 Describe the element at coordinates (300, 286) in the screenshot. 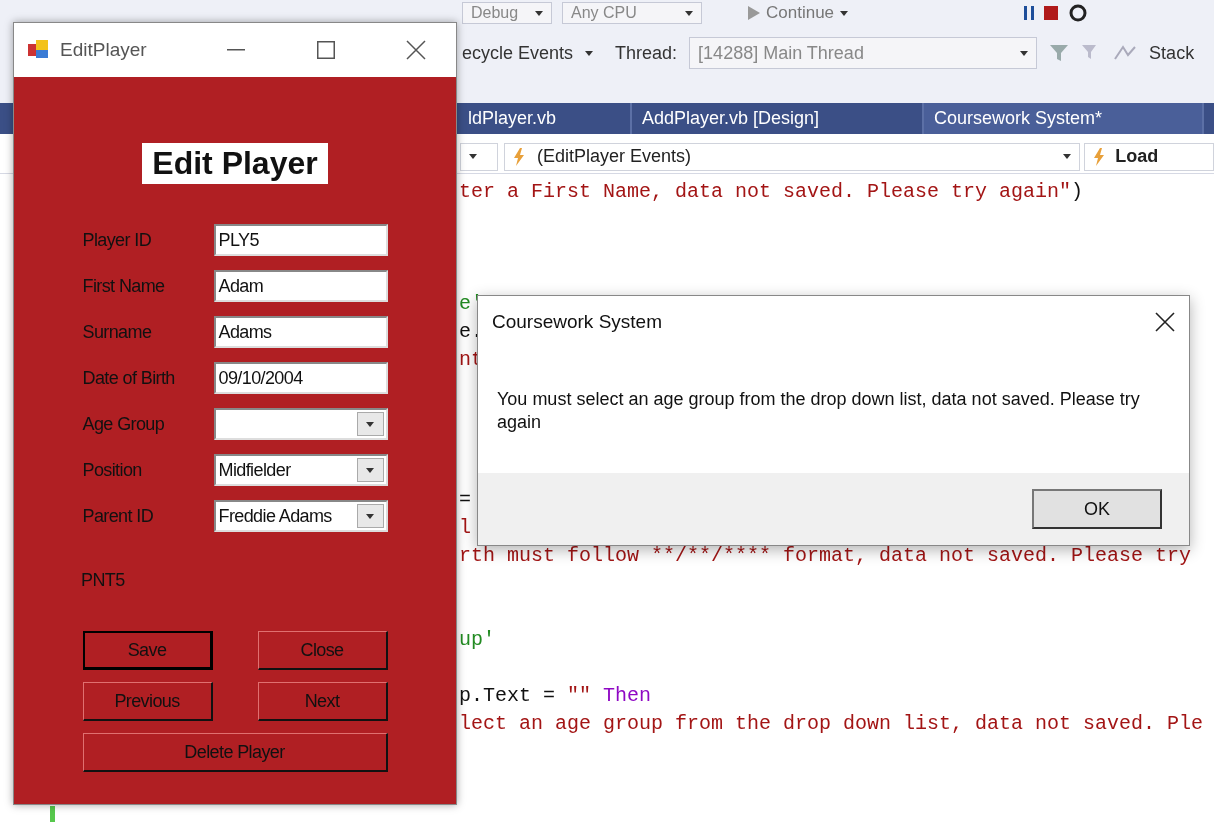

I see `text-field: Adam` at that location.